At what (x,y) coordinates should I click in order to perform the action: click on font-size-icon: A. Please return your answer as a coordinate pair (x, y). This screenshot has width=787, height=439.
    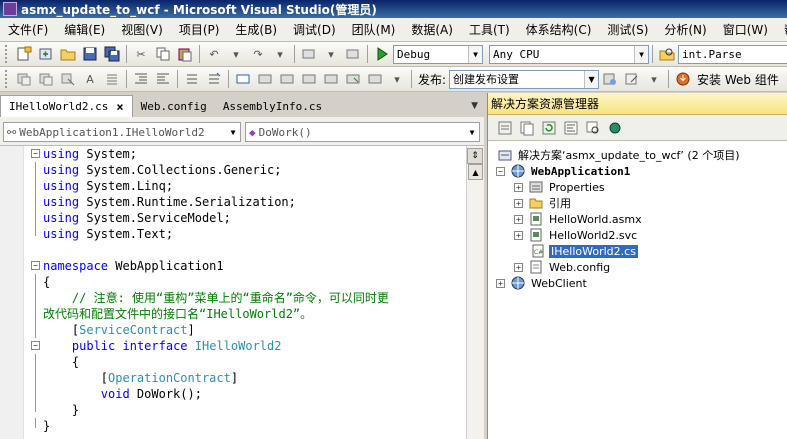
    Looking at the image, I should click on (90, 79).